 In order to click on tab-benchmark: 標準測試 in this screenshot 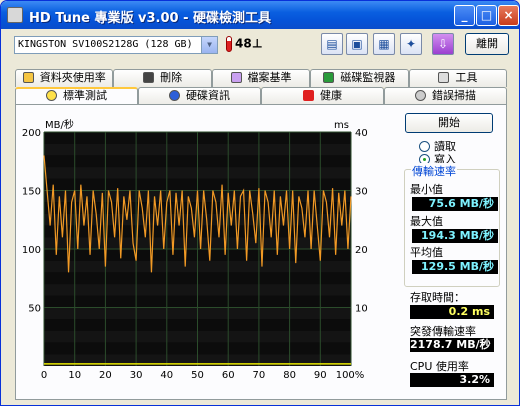, I will do `click(76, 96)`.